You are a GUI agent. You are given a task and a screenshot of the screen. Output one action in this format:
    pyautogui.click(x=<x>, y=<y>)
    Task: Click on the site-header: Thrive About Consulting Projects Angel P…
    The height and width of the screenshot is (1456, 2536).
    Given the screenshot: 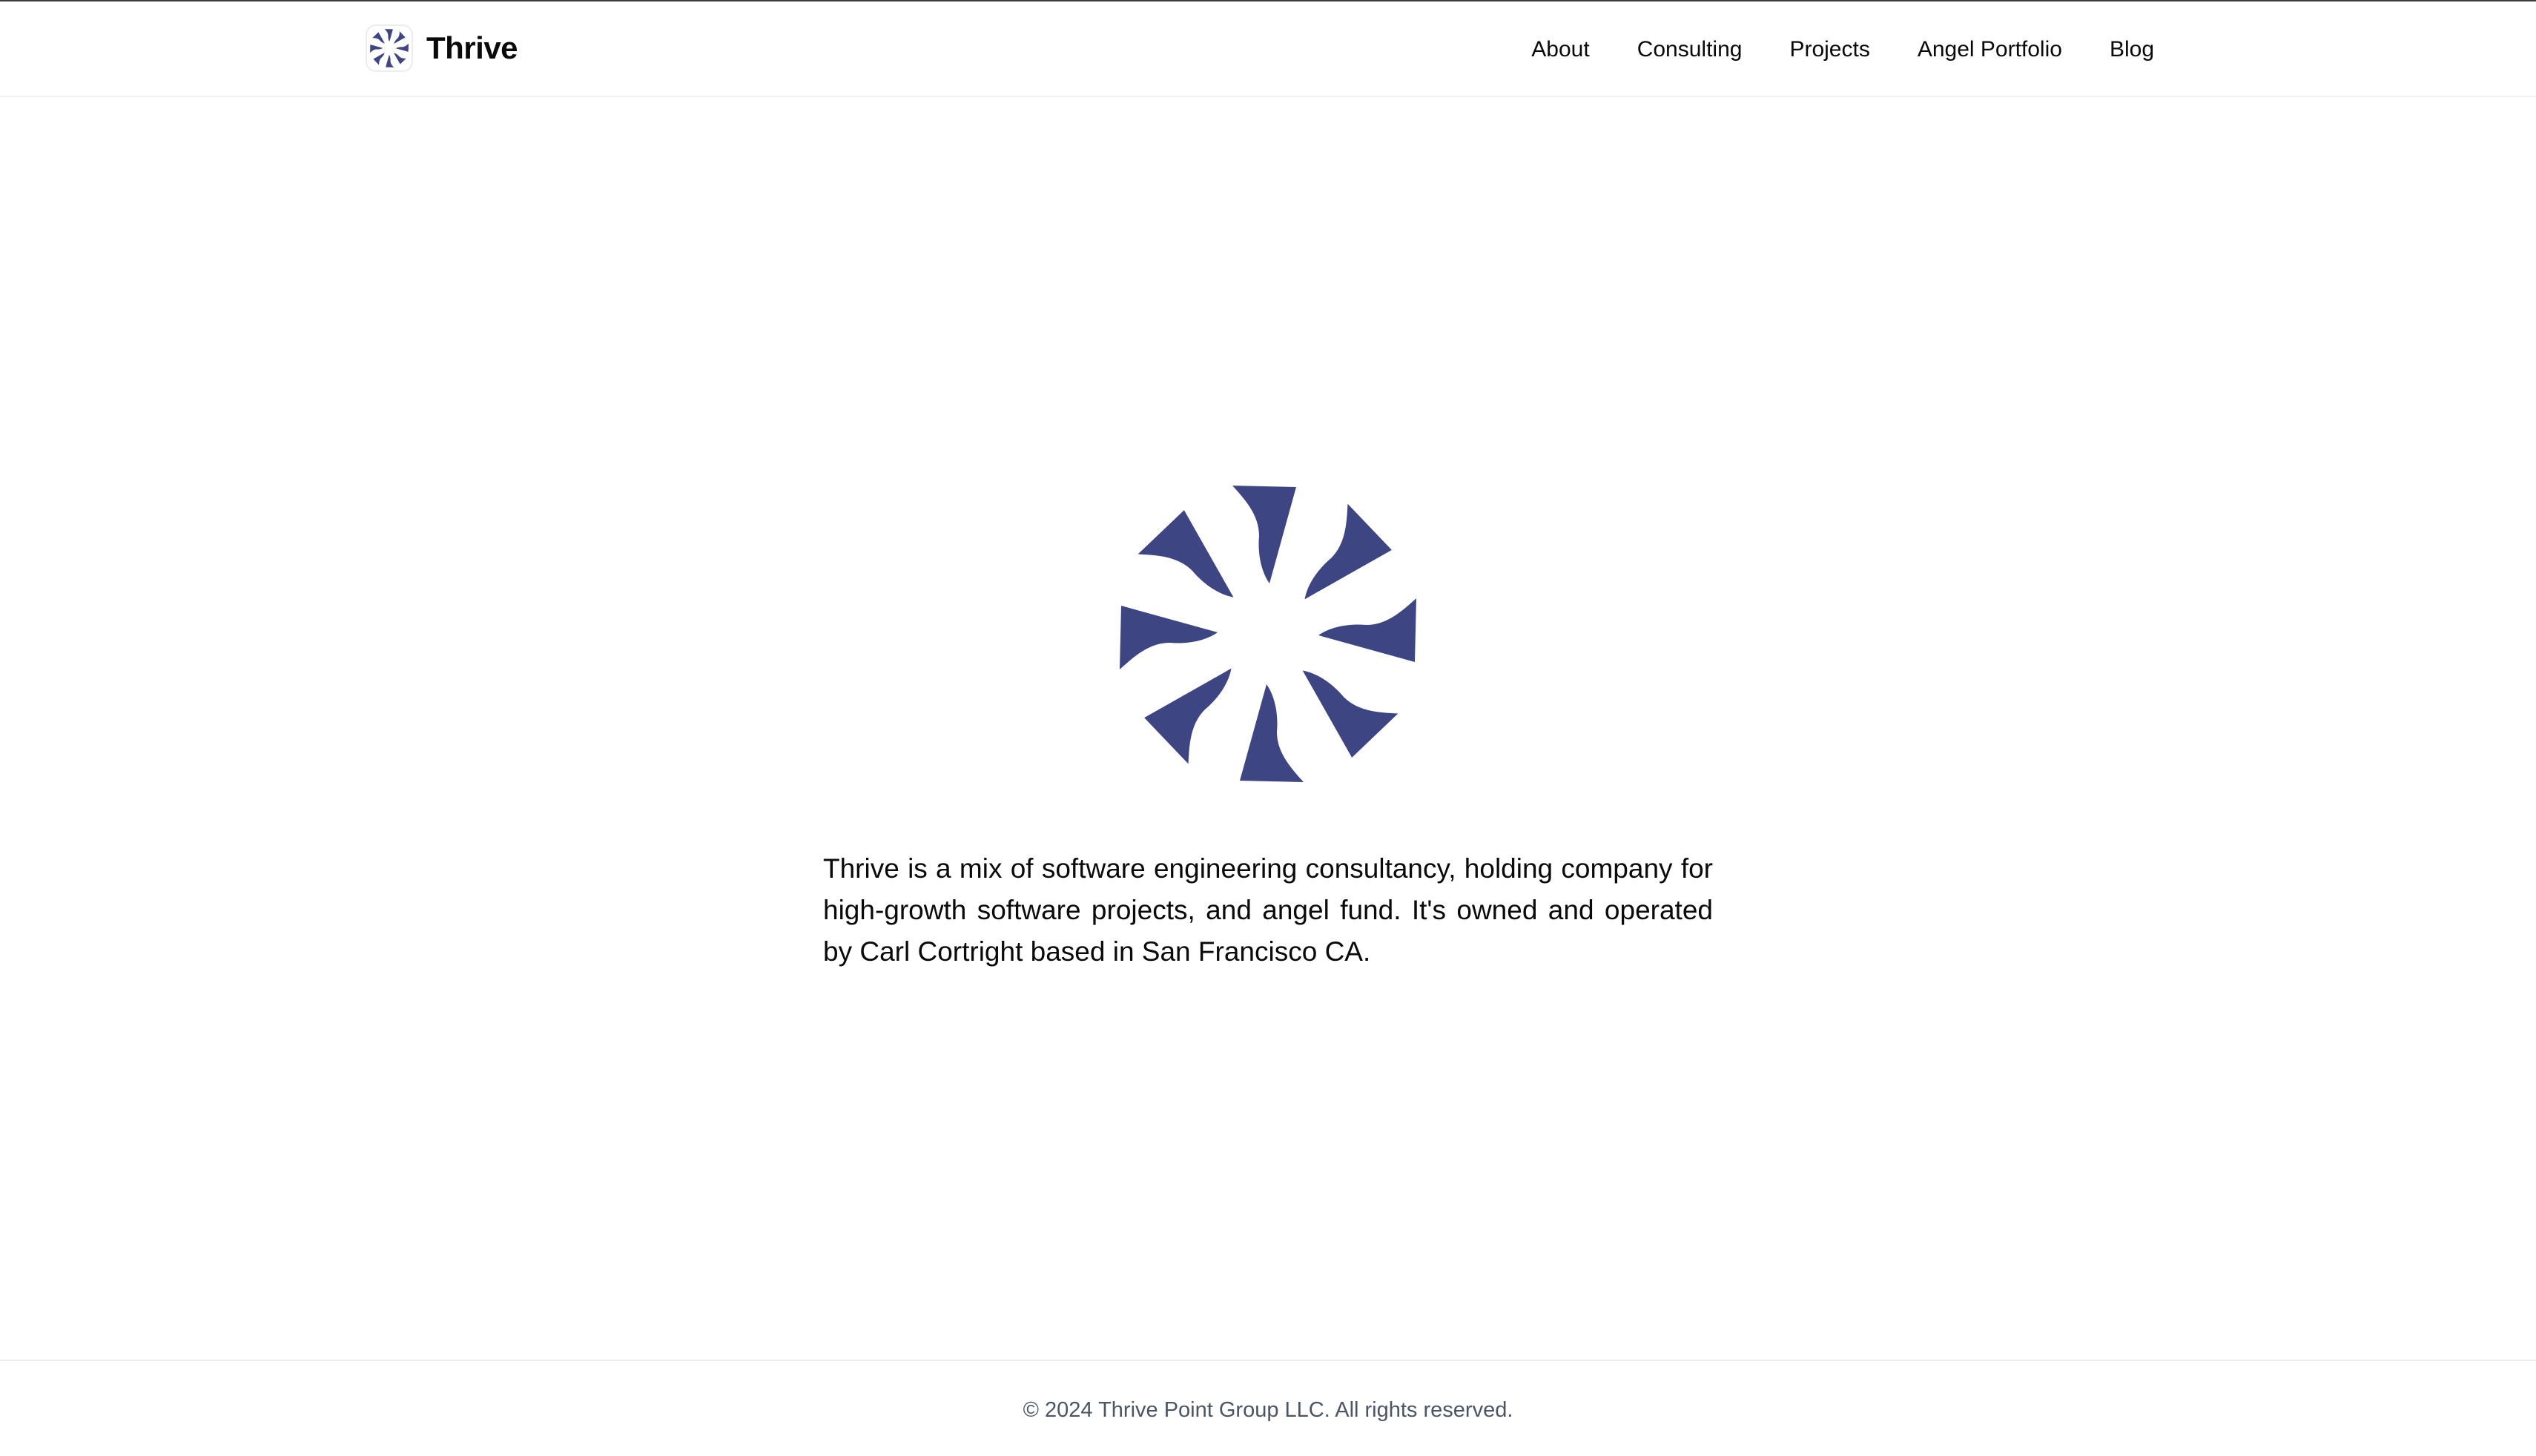 What is the action you would take?
    pyautogui.click(x=1268, y=49)
    